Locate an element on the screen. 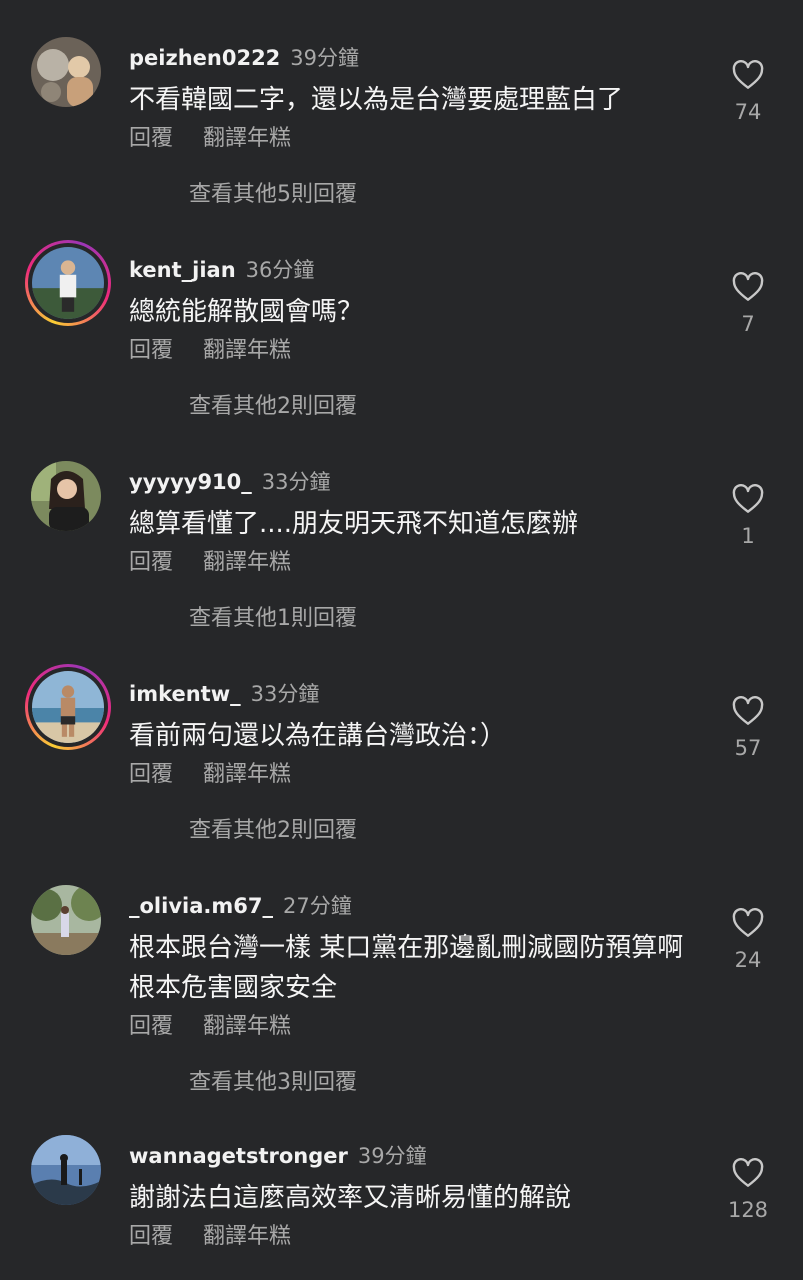 The width and height of the screenshot is (803, 1280). comment-text: 看前兩句還以為在講台灣政治：） is located at coordinates (318, 736).